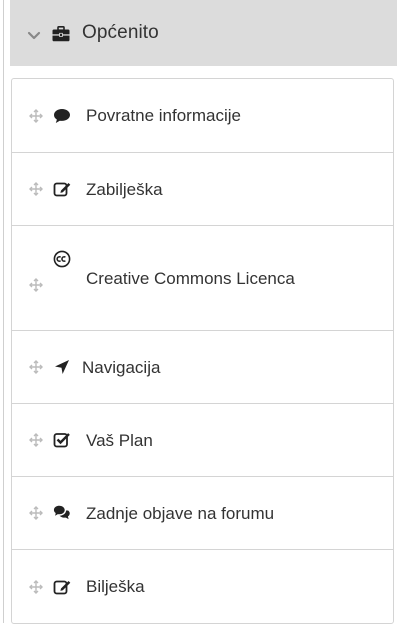  I want to click on checkbox-checked-icon, so click(62, 440).